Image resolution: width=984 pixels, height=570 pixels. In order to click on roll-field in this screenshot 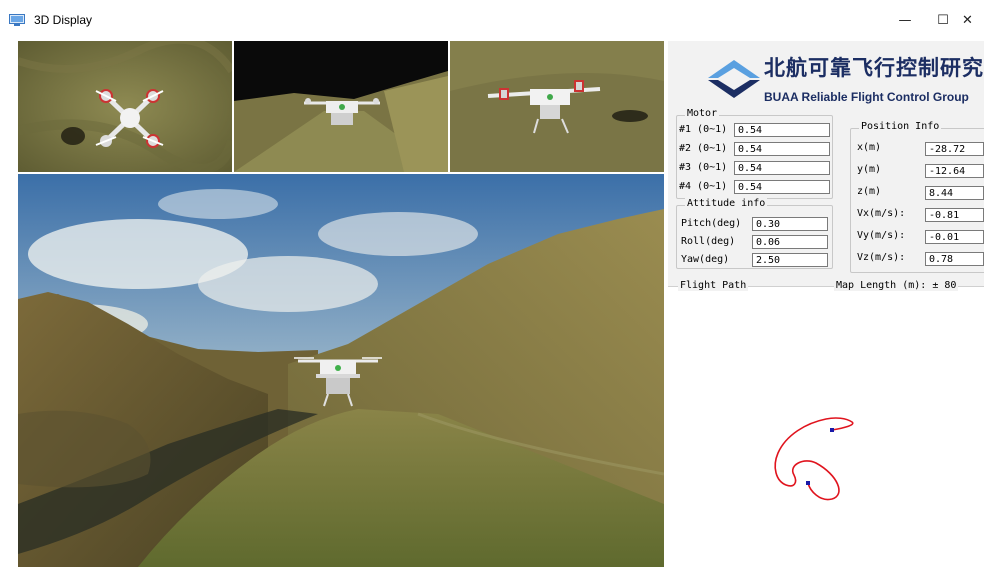, I will do `click(790, 242)`.